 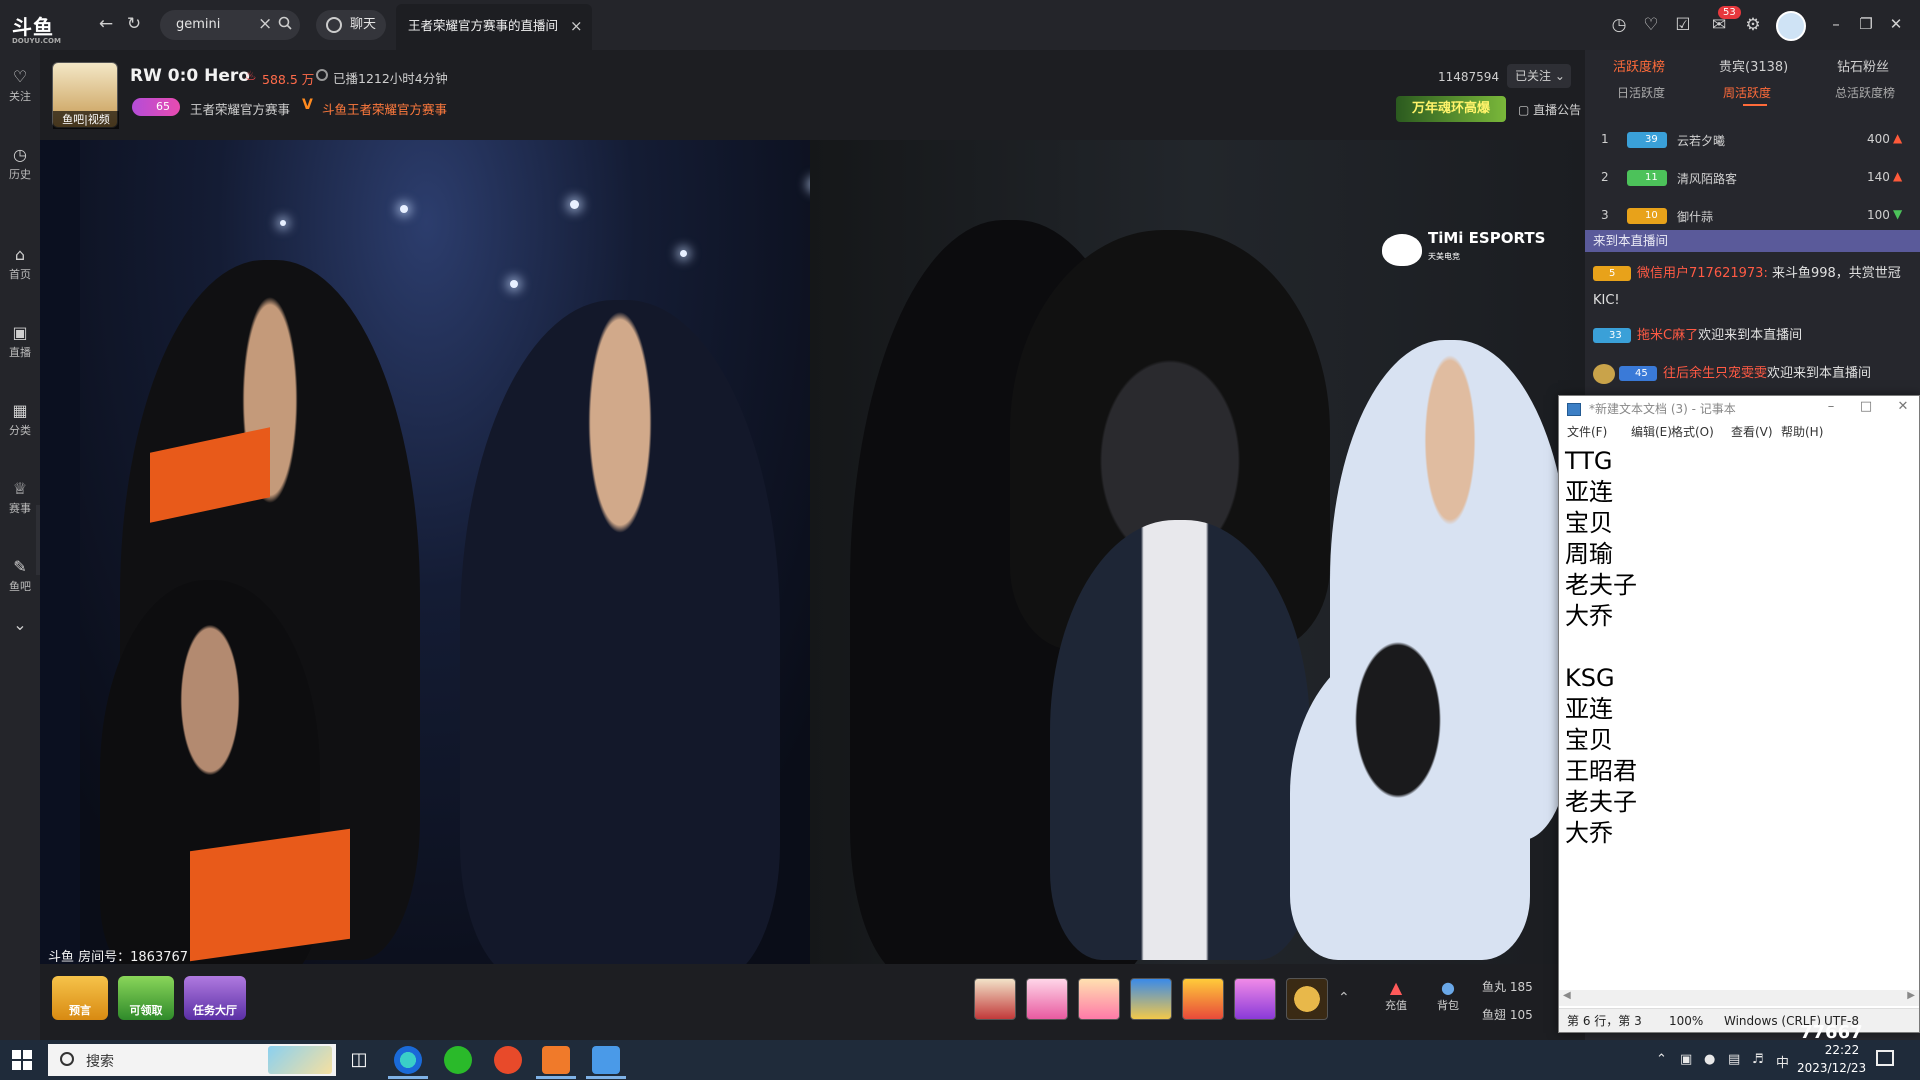 I want to click on tab-live-room: 王者荣耀官方赛事的直播间 ×, so click(x=494, y=27).